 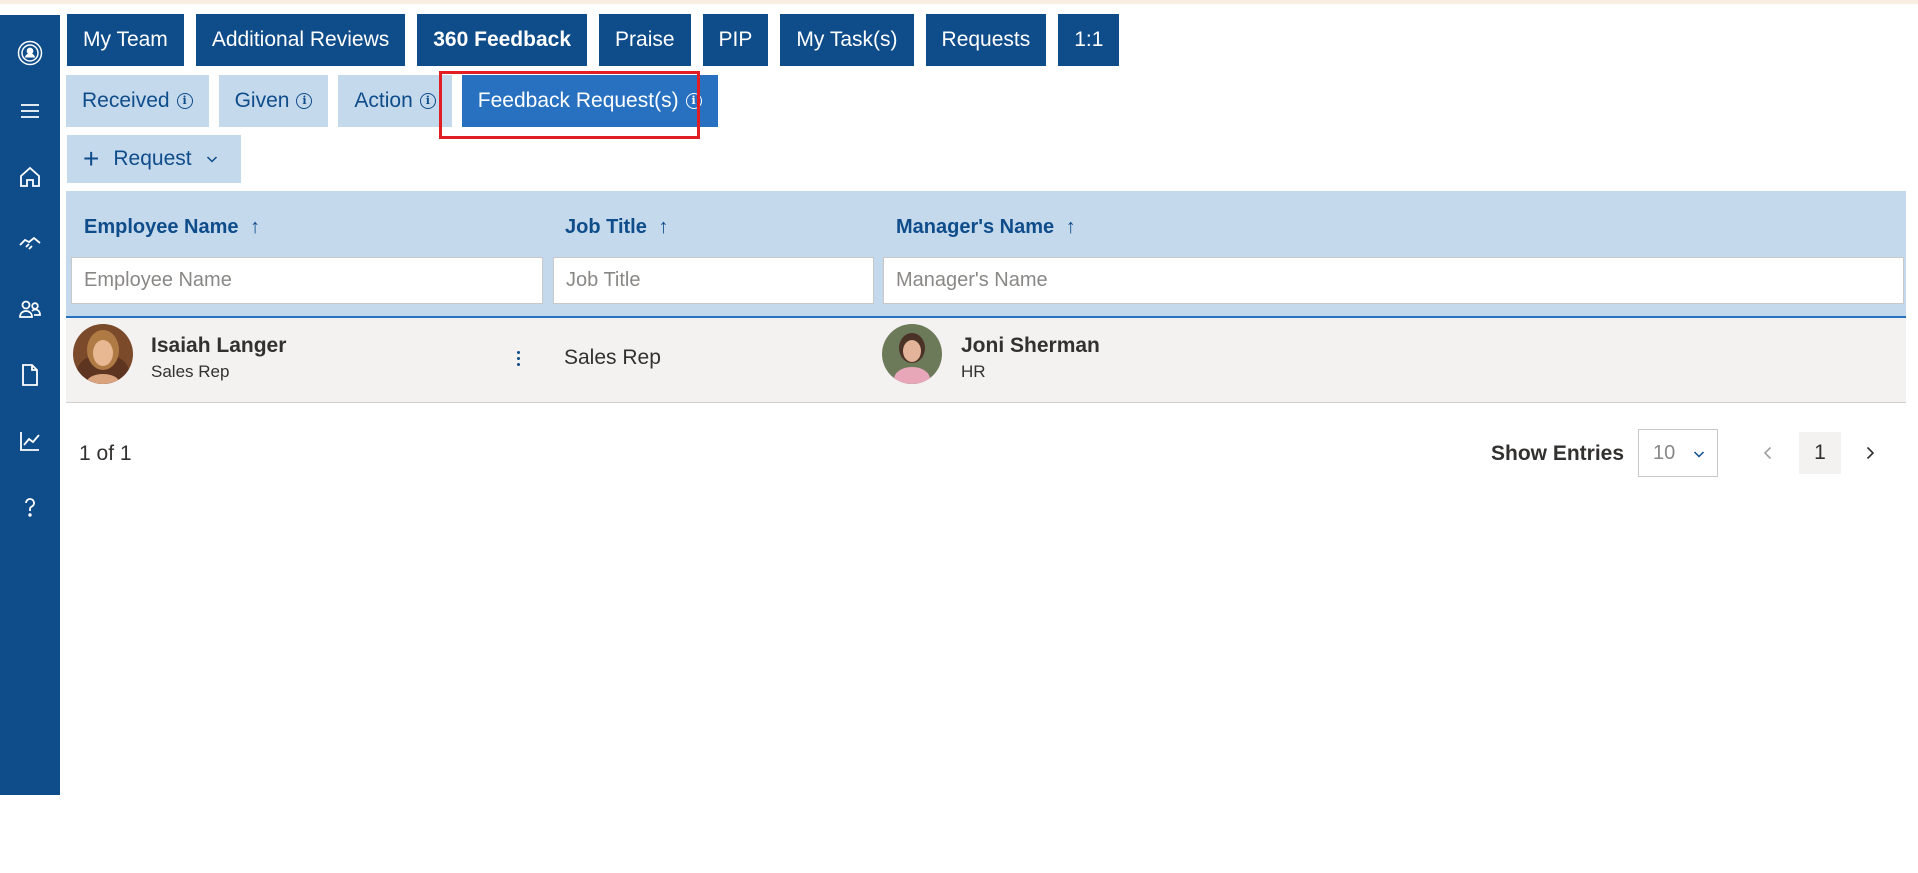 I want to click on page-count: 1 of 1, so click(x=105, y=453).